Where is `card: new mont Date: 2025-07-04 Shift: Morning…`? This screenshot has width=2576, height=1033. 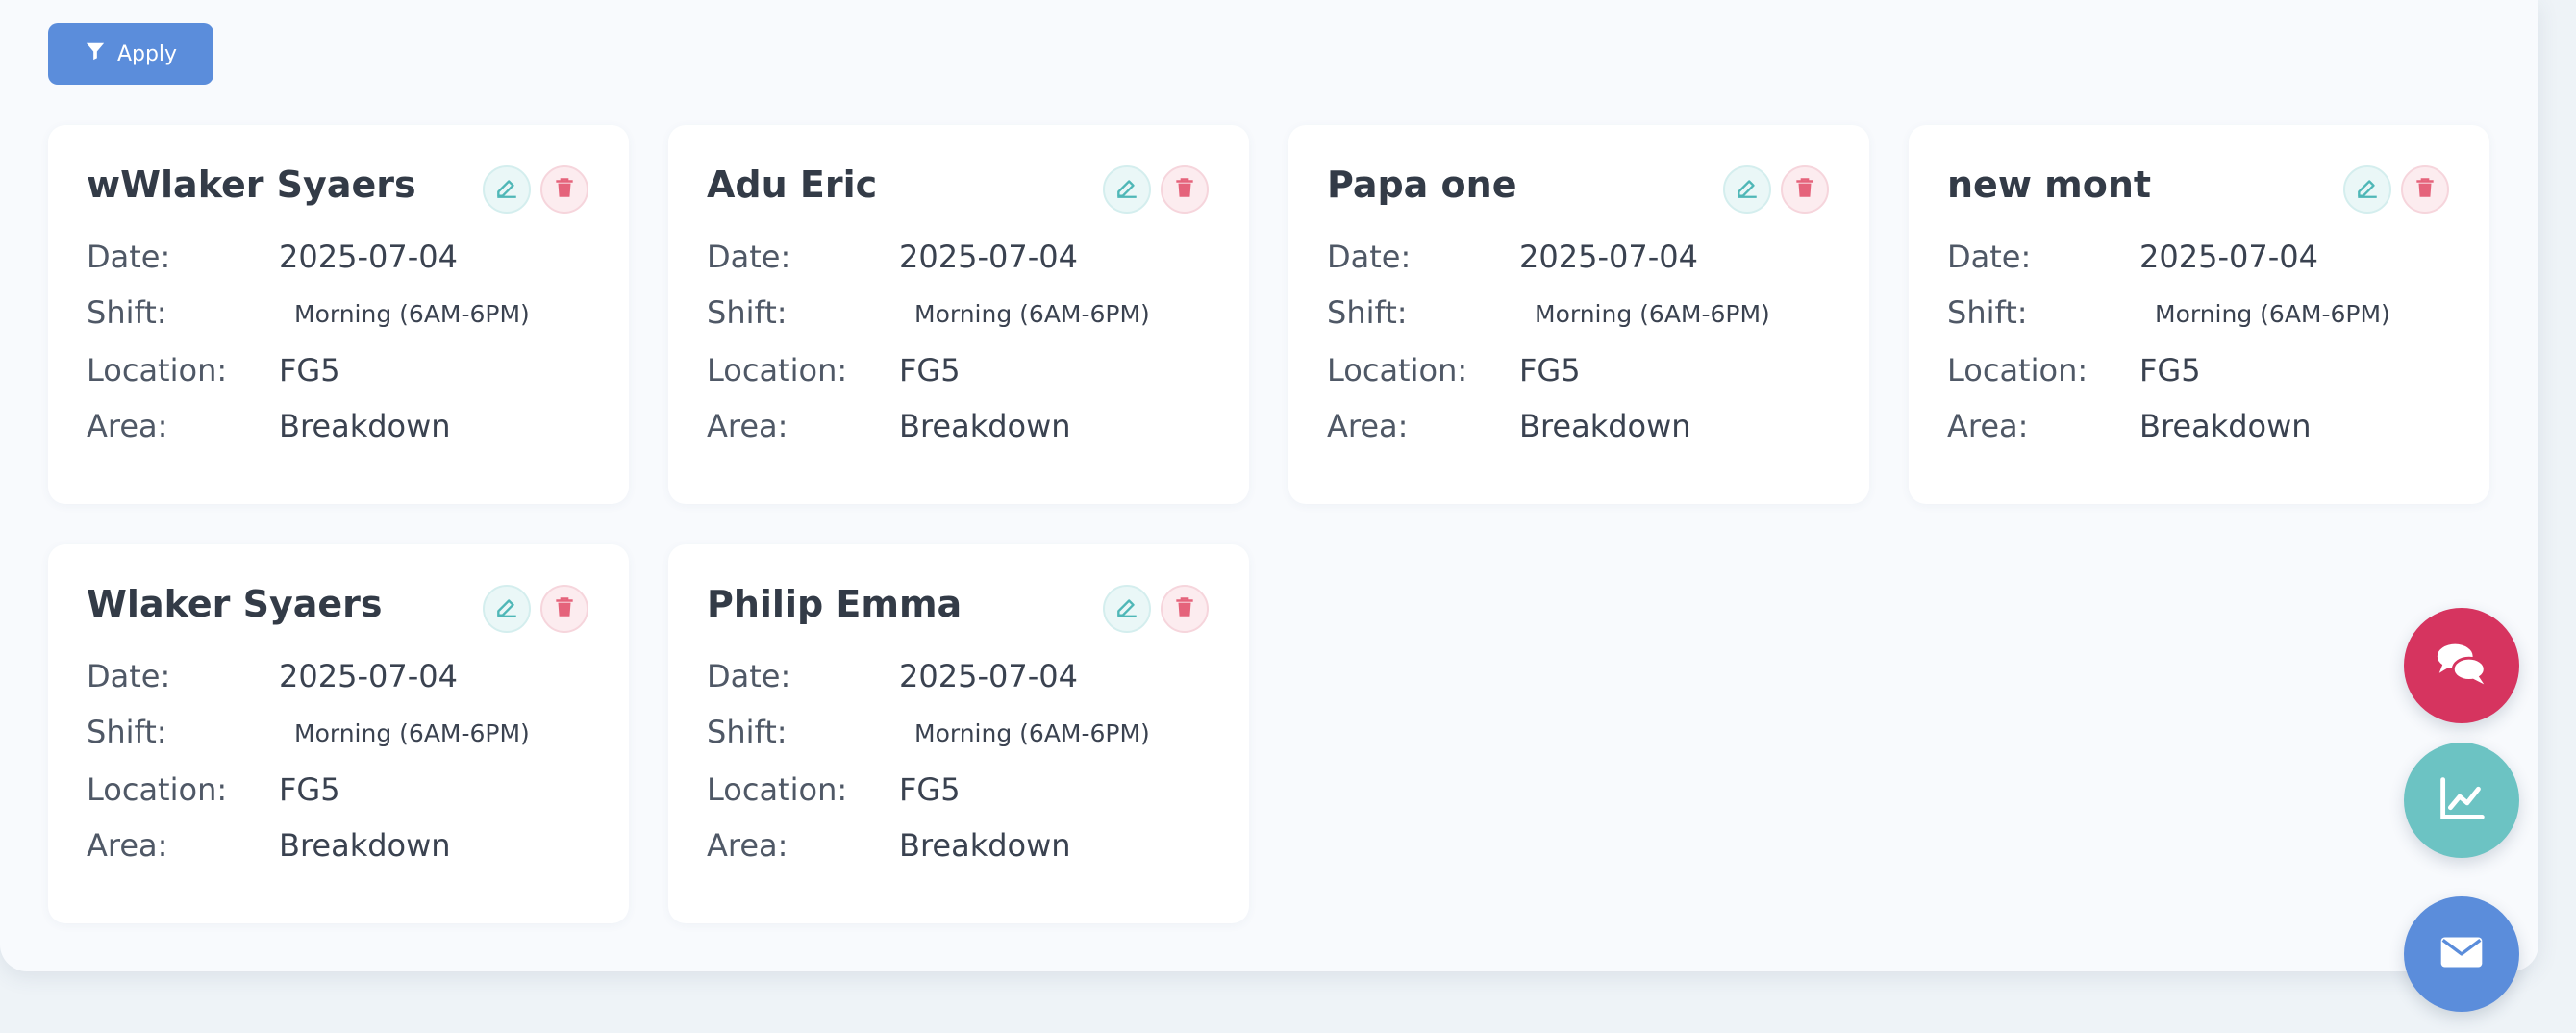
card: new mont Date: 2025-07-04 Shift: Morning… is located at coordinates (2199, 314).